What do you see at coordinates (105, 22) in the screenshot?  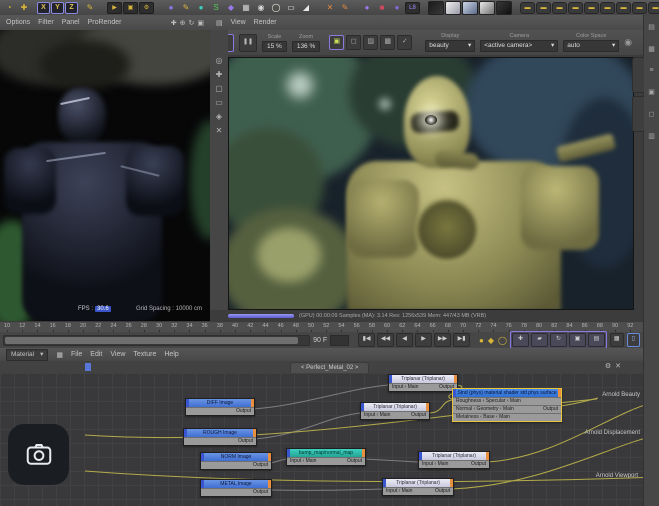 I see `viewport-menu-prorender: ProRender` at bounding box center [105, 22].